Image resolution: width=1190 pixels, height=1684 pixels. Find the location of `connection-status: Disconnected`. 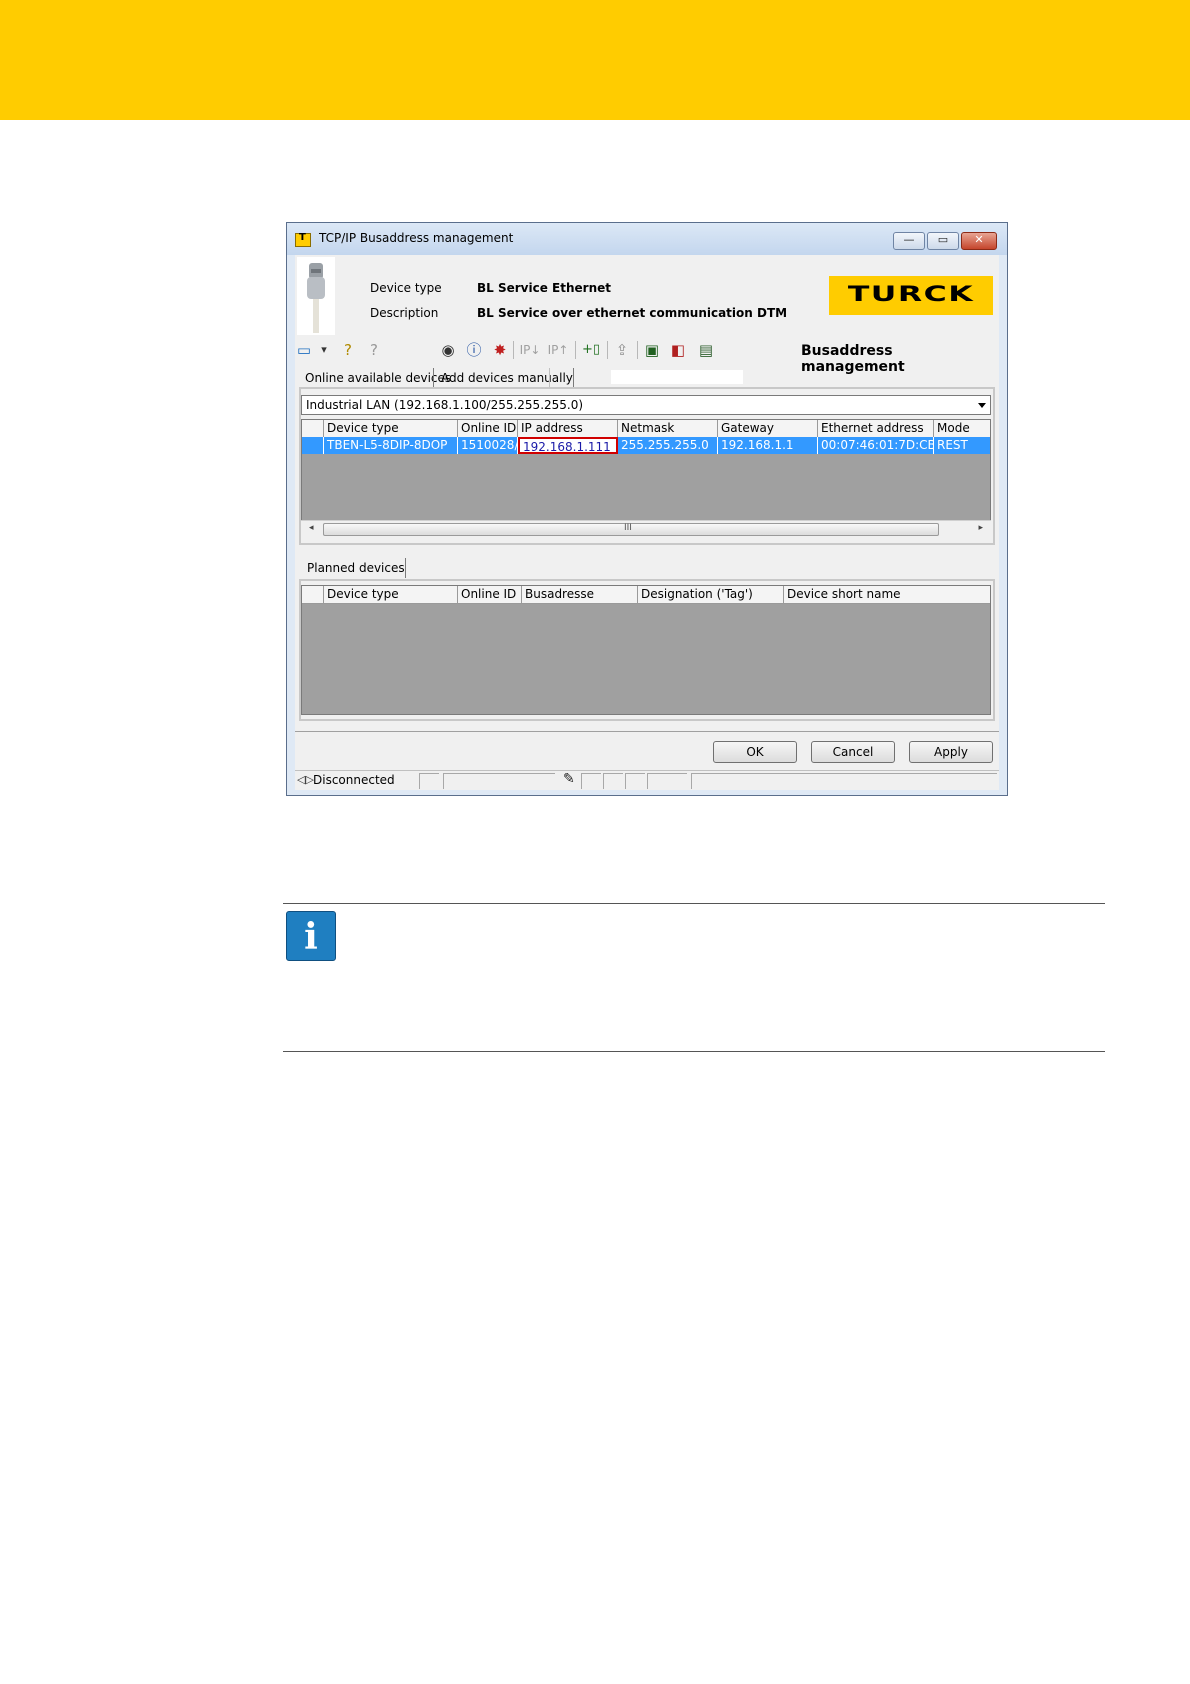

connection-status: Disconnected is located at coordinates (354, 780).